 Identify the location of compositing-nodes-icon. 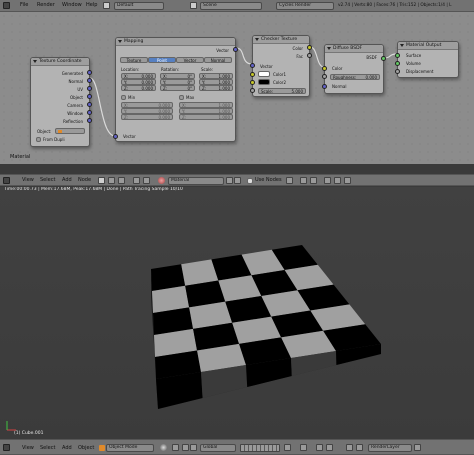
(121, 180).